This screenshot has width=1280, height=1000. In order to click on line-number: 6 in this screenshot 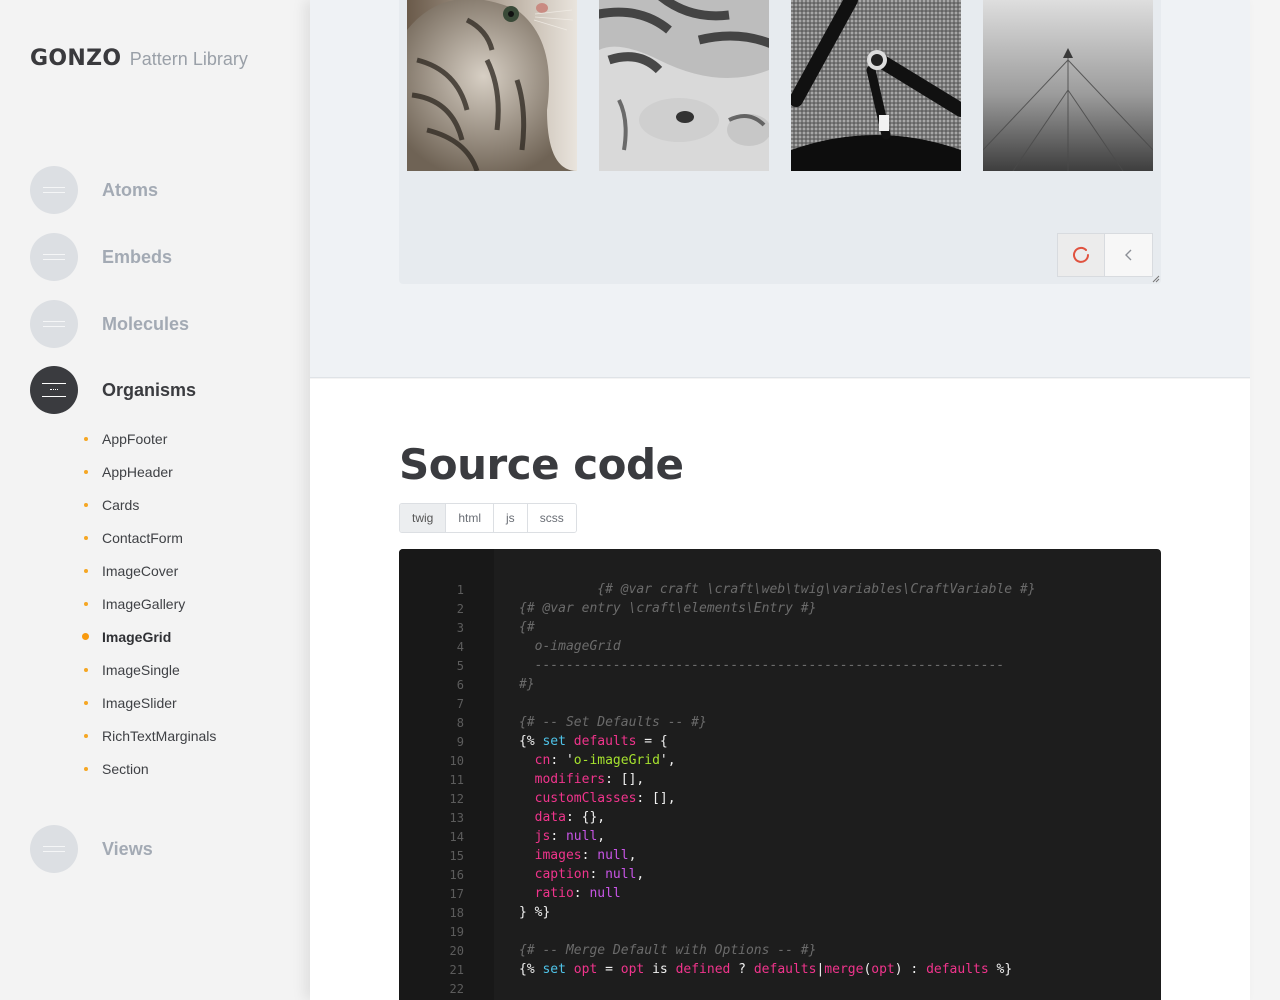, I will do `click(460, 684)`.